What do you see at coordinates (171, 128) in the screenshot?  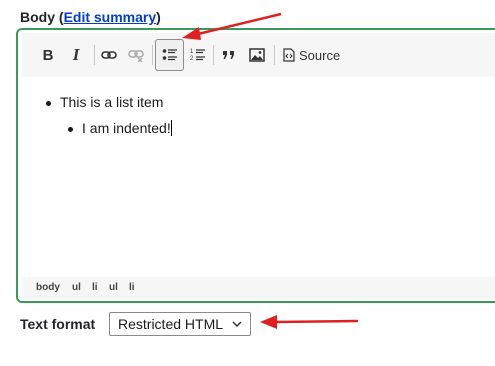 I see `text-caret` at bounding box center [171, 128].